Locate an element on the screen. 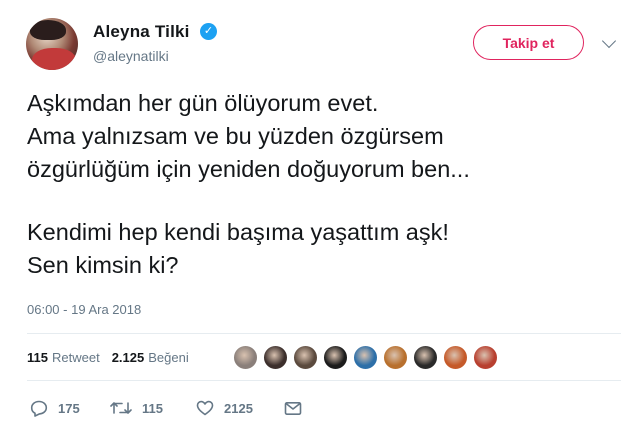 Image resolution: width=640 pixels, height=447 pixels. tweet-timestamp: 06:00 - 19 Ara 2018 is located at coordinates (84, 309).